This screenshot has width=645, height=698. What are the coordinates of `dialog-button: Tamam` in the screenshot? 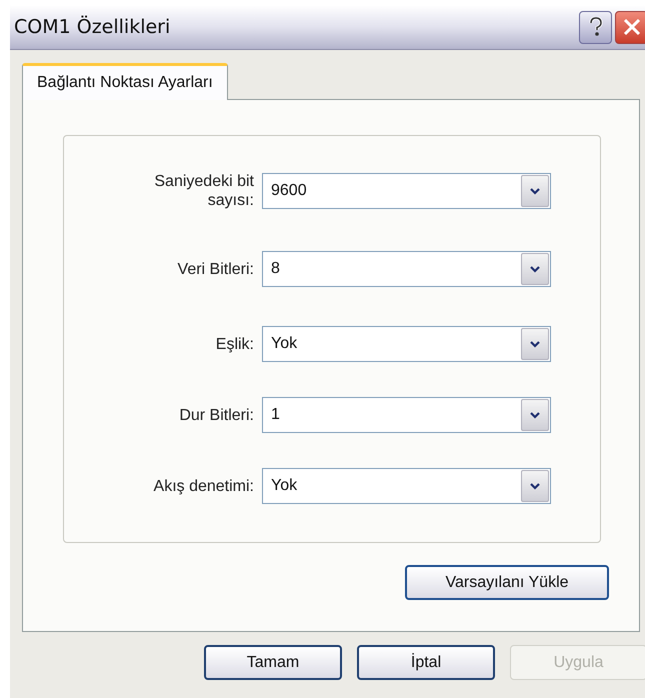 It's located at (273, 662).